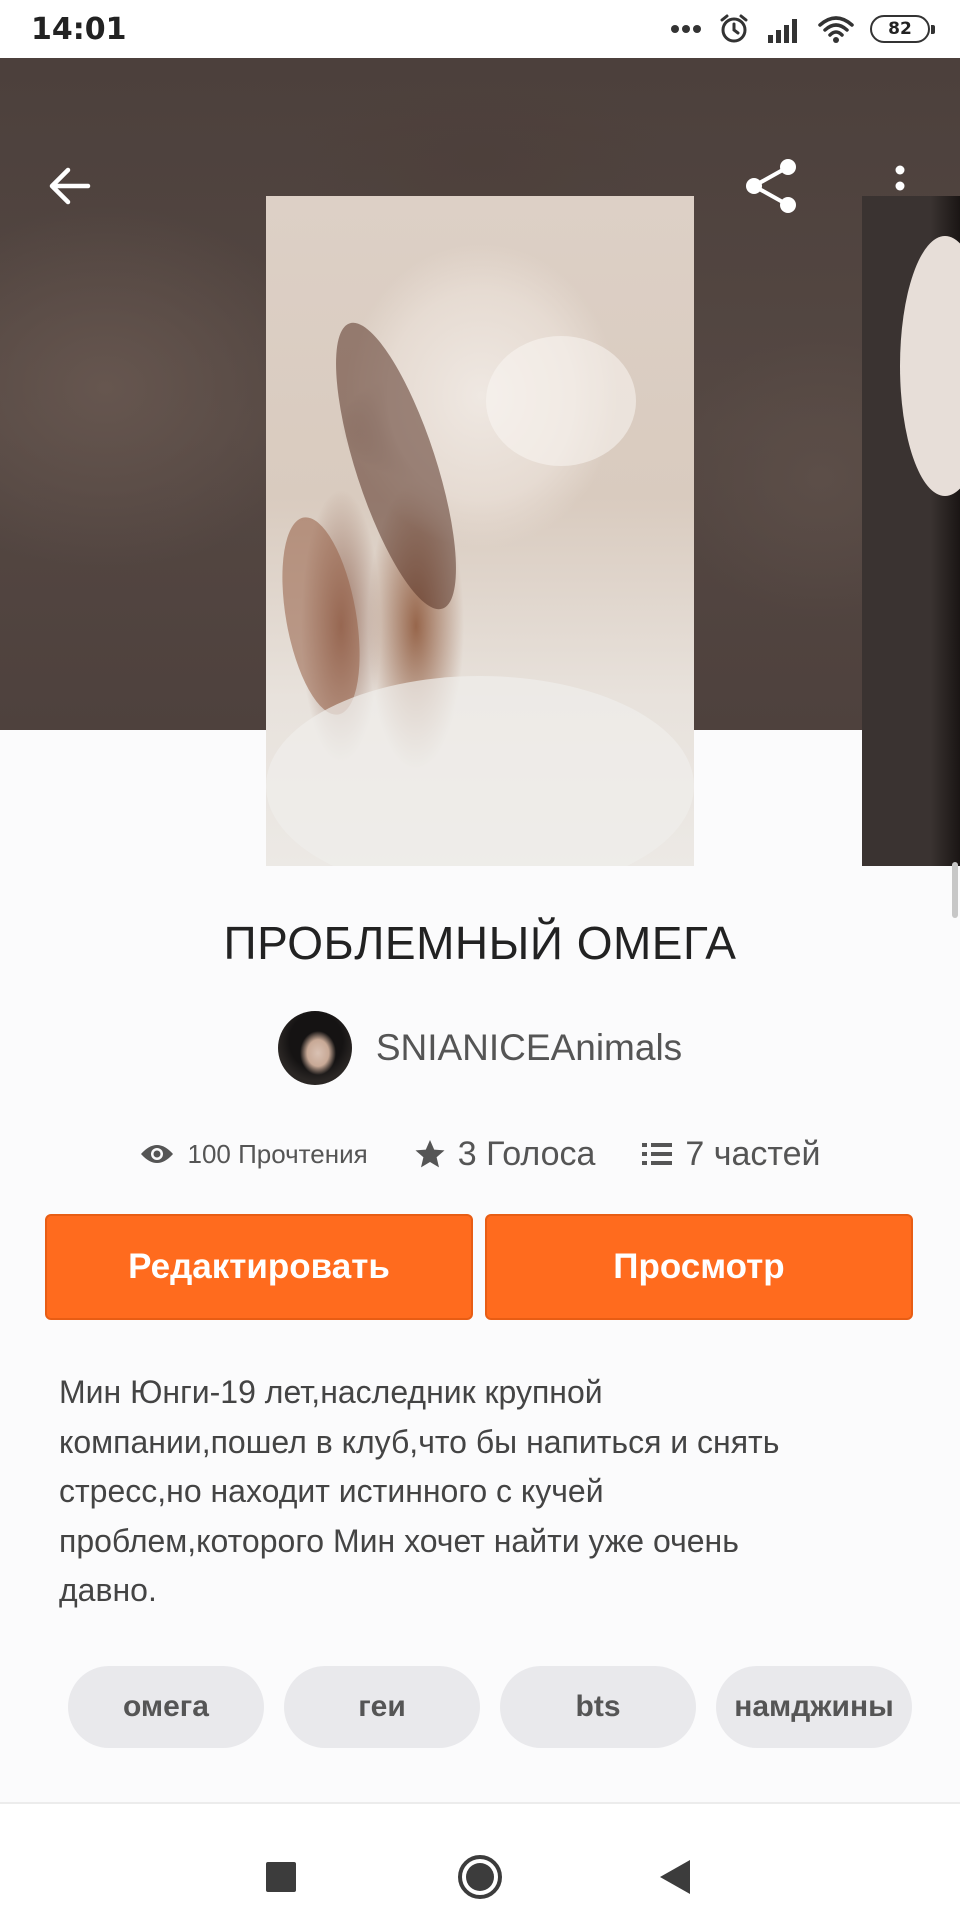 This screenshot has width=960, height=1920. Describe the element at coordinates (529, 1048) in the screenshot. I see `author-name: SNIANICEAnimals` at that location.